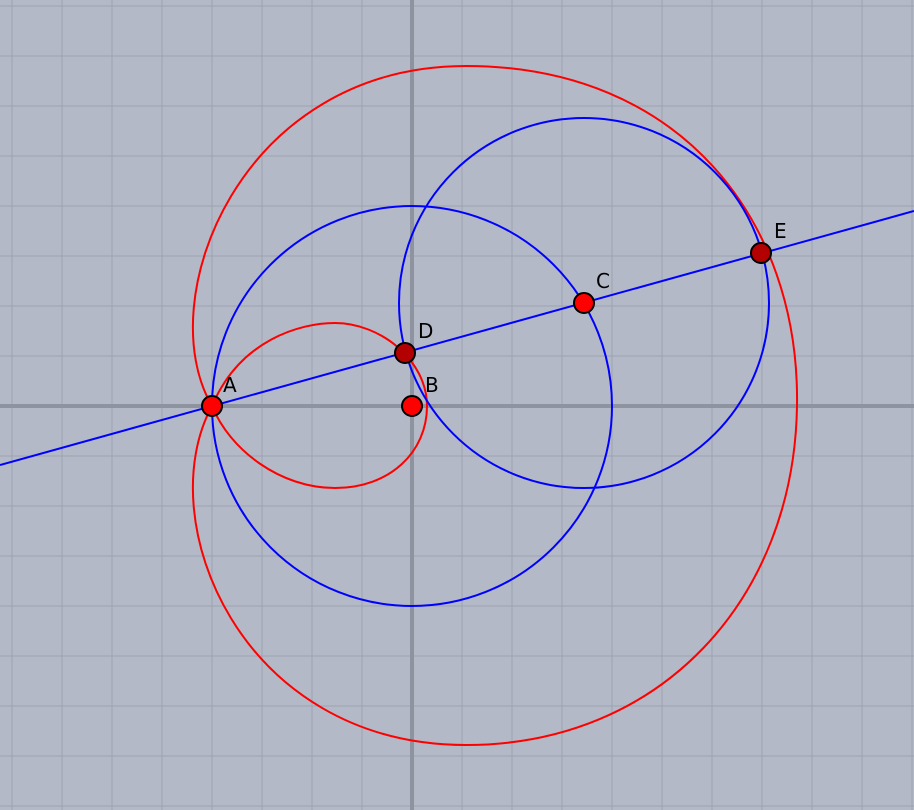  What do you see at coordinates (405, 353) in the screenshot?
I see `point-d-marker` at bounding box center [405, 353].